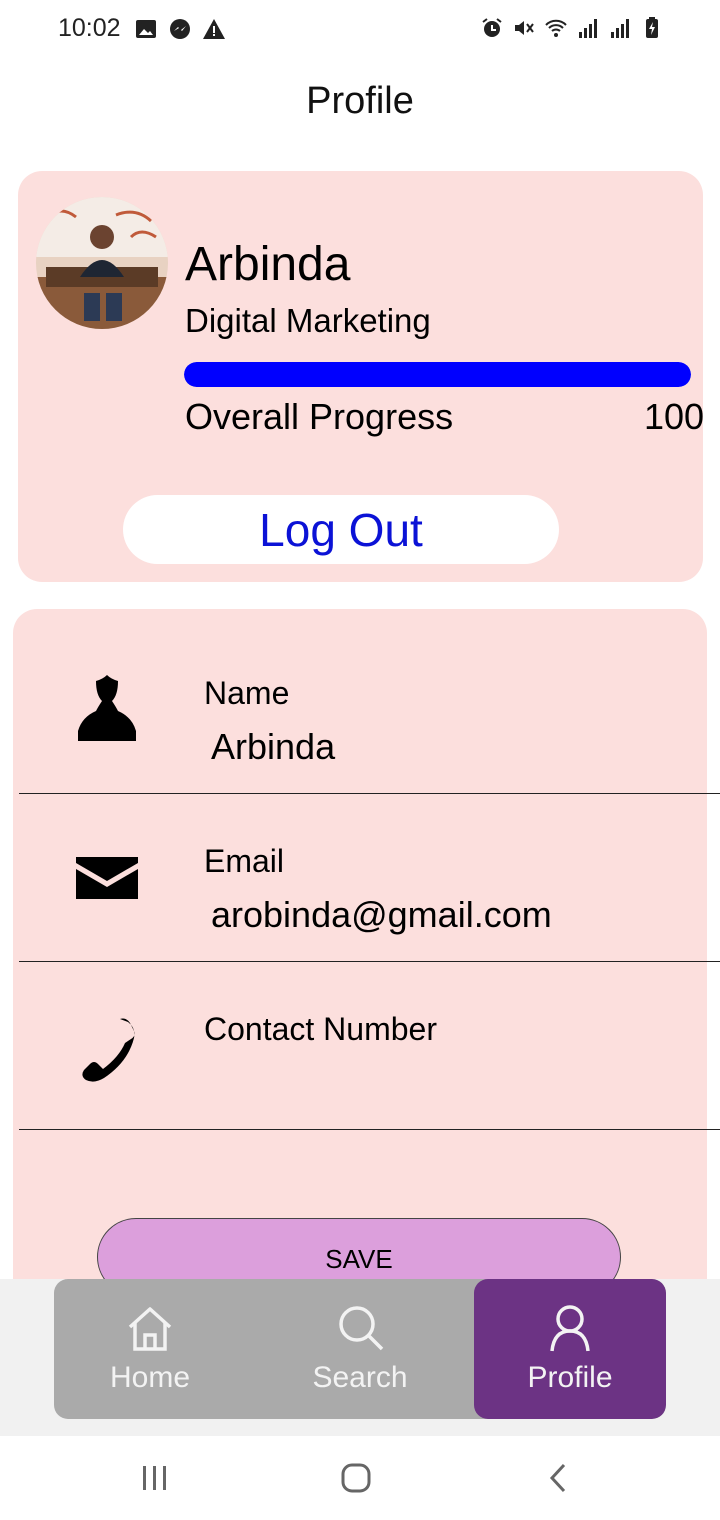 The height and width of the screenshot is (1520, 720). I want to click on alarm-icon, so click(492, 27).